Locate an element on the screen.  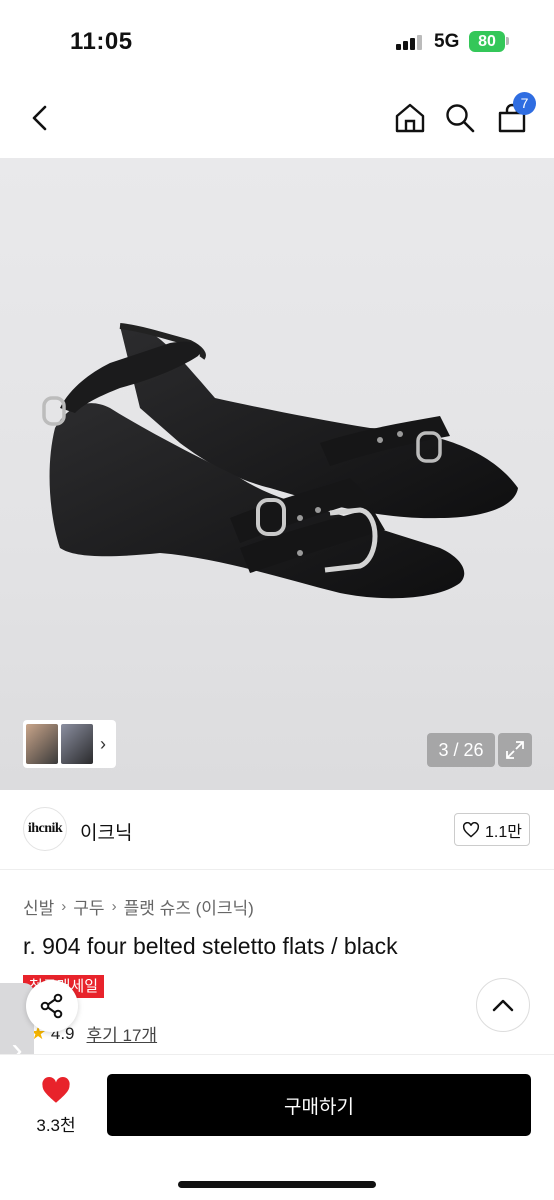
breadcrumb-item: 구두 is located at coordinates (88, 906).